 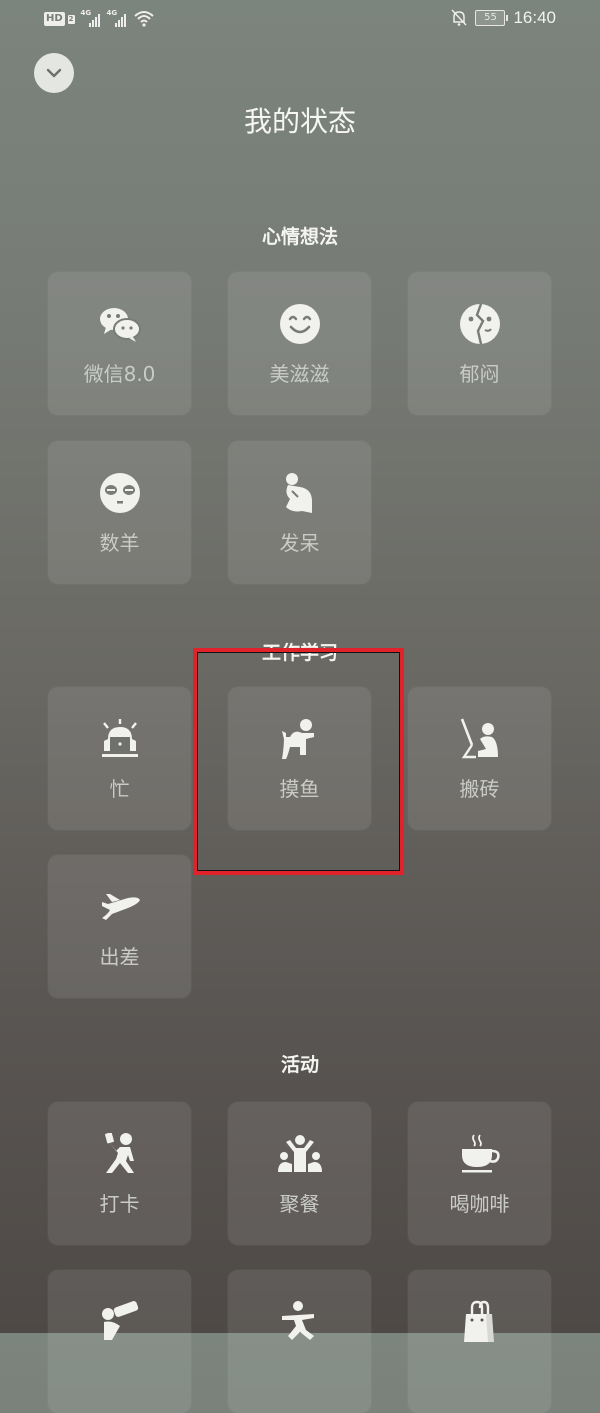 What do you see at coordinates (299, 374) in the screenshot?
I see `tile-label: 美滋滋` at bounding box center [299, 374].